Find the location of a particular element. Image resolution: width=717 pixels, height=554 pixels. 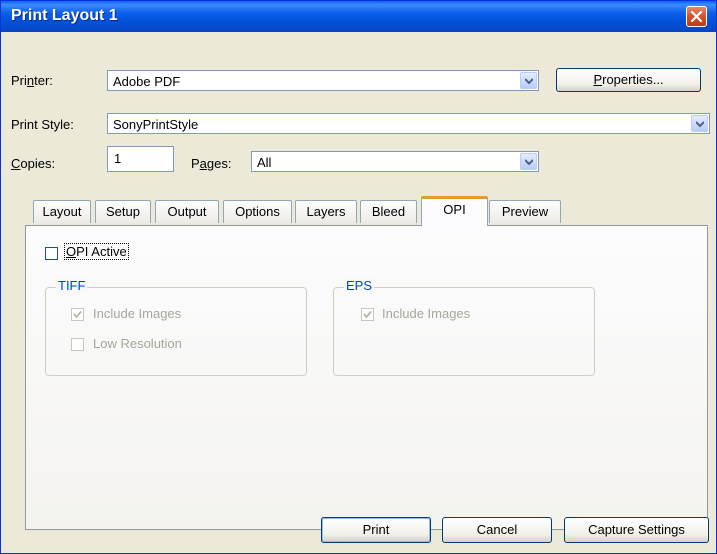

tiff-include-images-checkbox is located at coordinates (77, 314).